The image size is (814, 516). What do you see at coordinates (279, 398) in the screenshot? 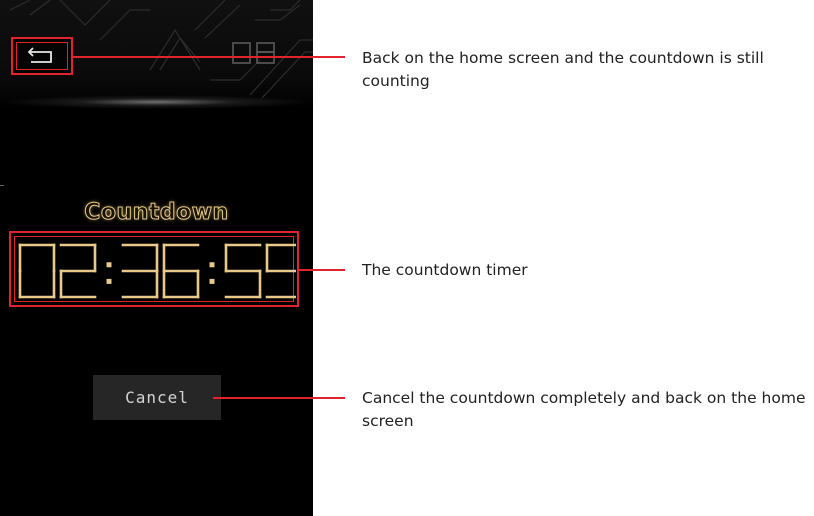
I see `callout-line-cancel` at bounding box center [279, 398].